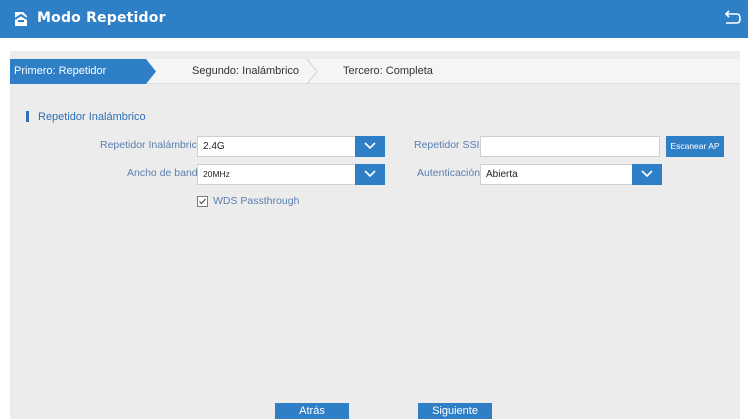  I want to click on wireless-repeater-select: 2.4G, so click(291, 146).